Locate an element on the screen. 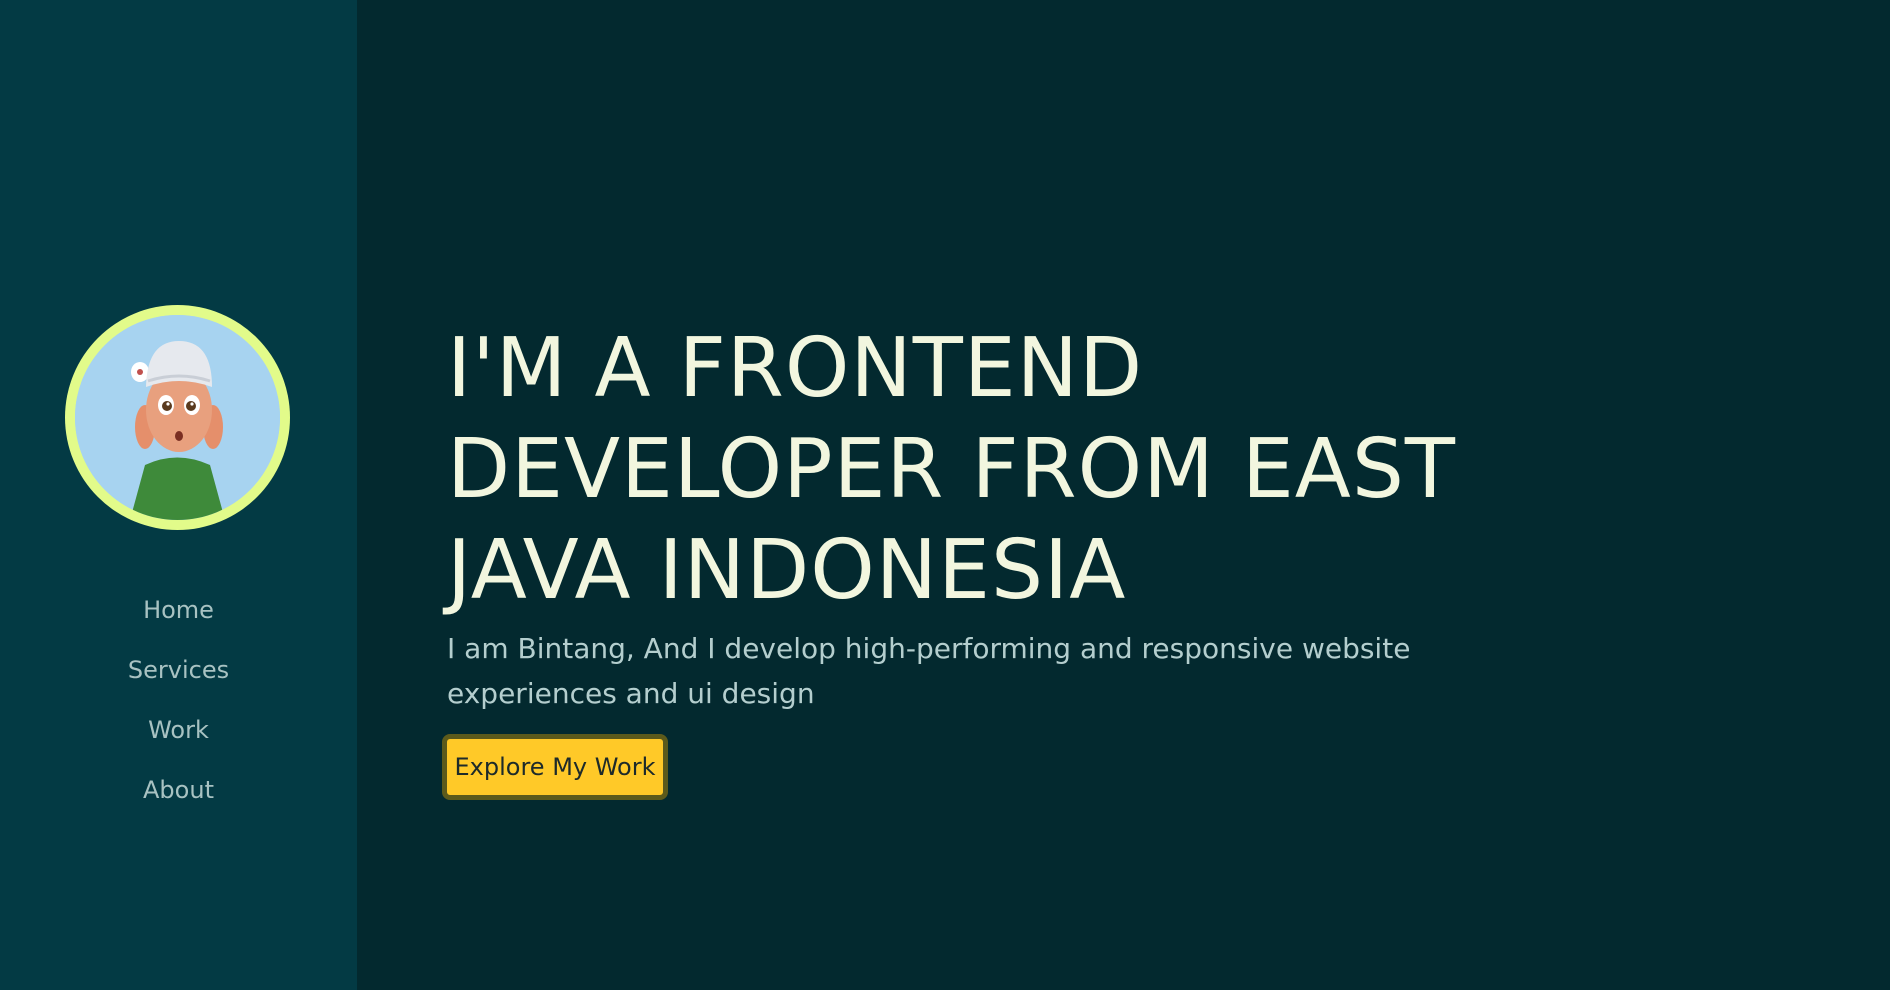 Image resolution: width=1890 pixels, height=990 pixels. nav-item-services: Services is located at coordinates (178, 670).